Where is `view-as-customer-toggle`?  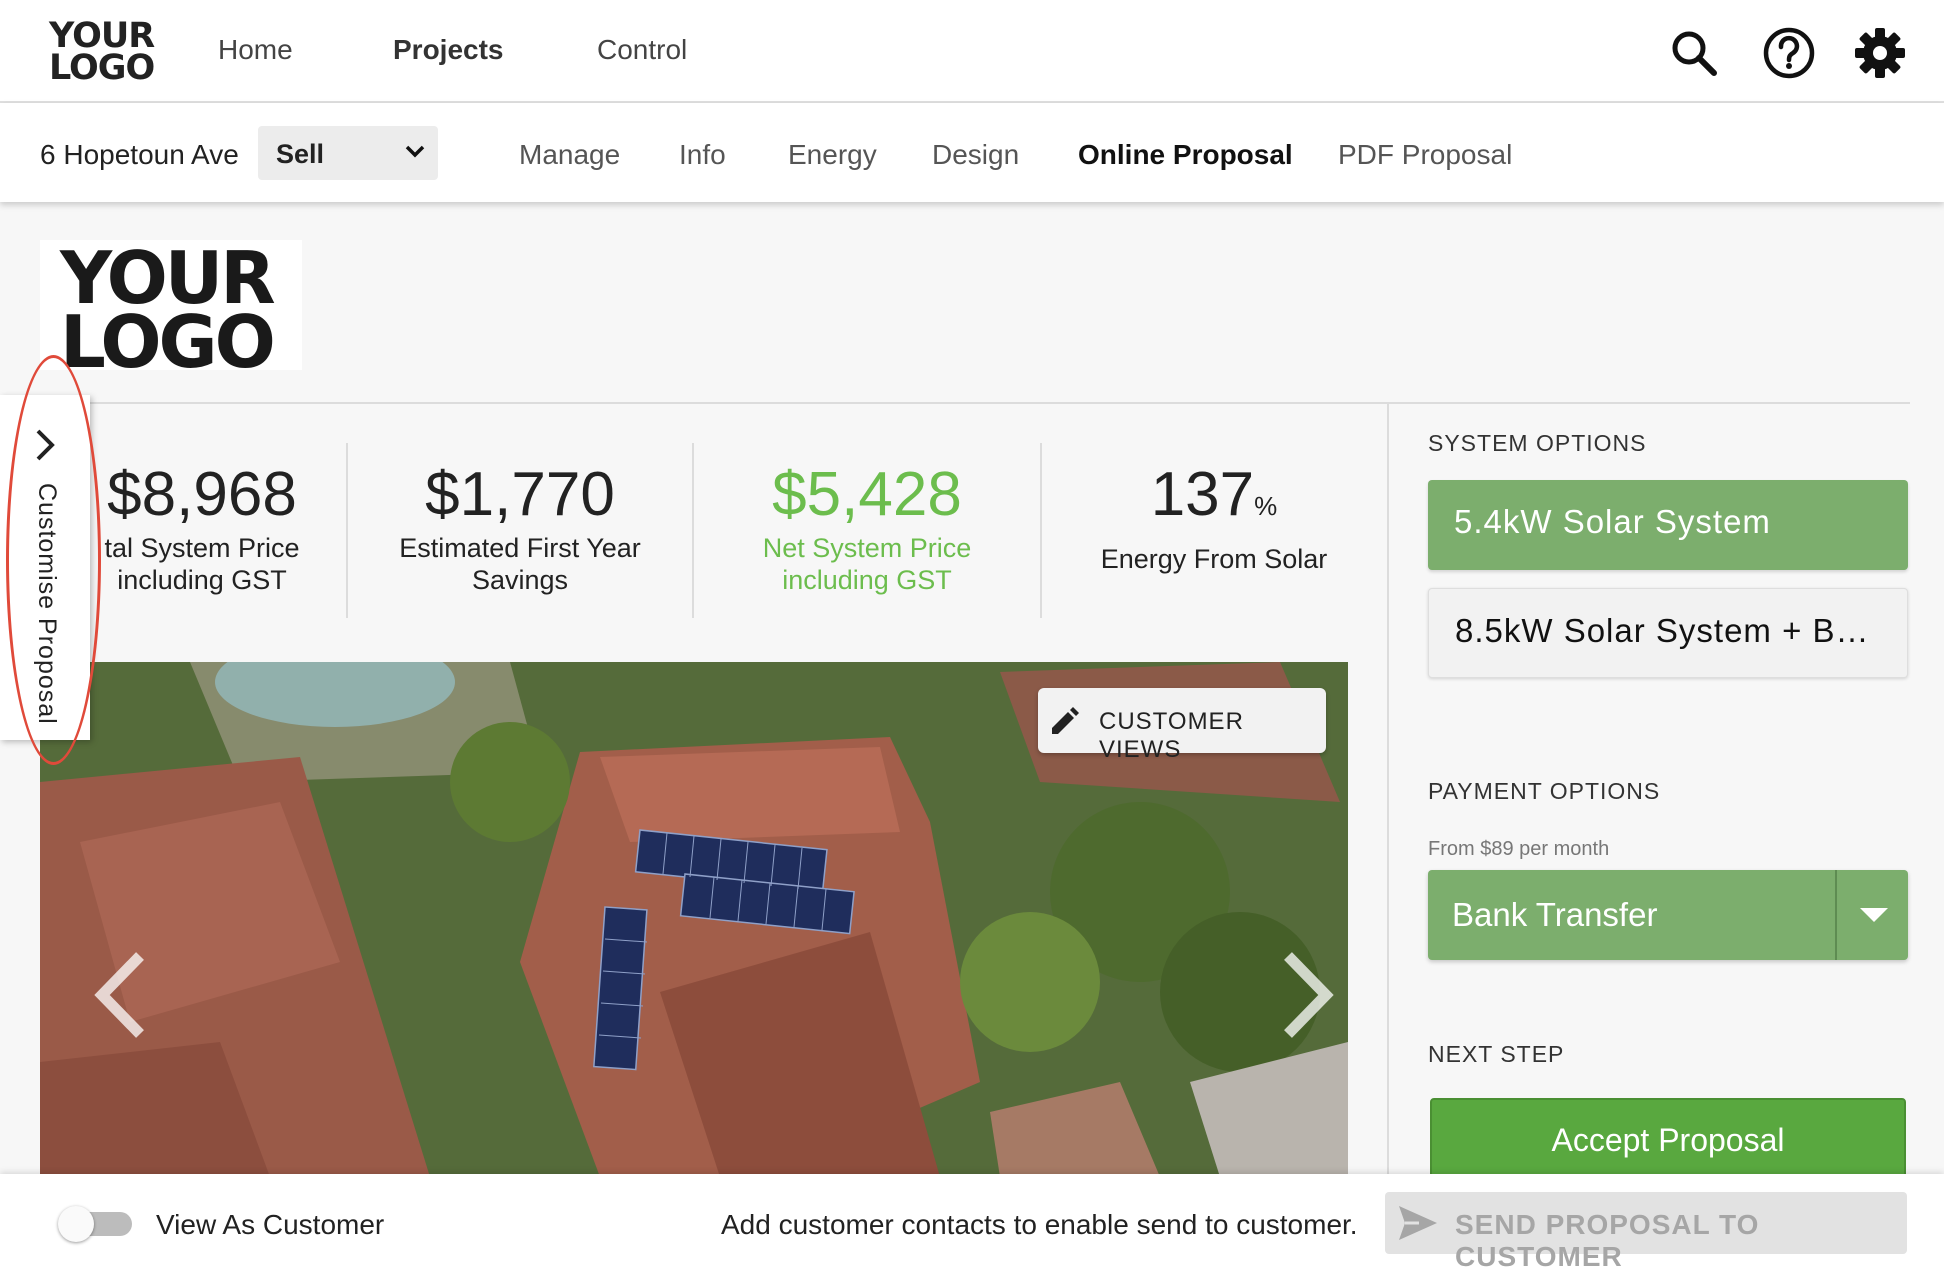
view-as-customer-toggle is located at coordinates (96, 1224).